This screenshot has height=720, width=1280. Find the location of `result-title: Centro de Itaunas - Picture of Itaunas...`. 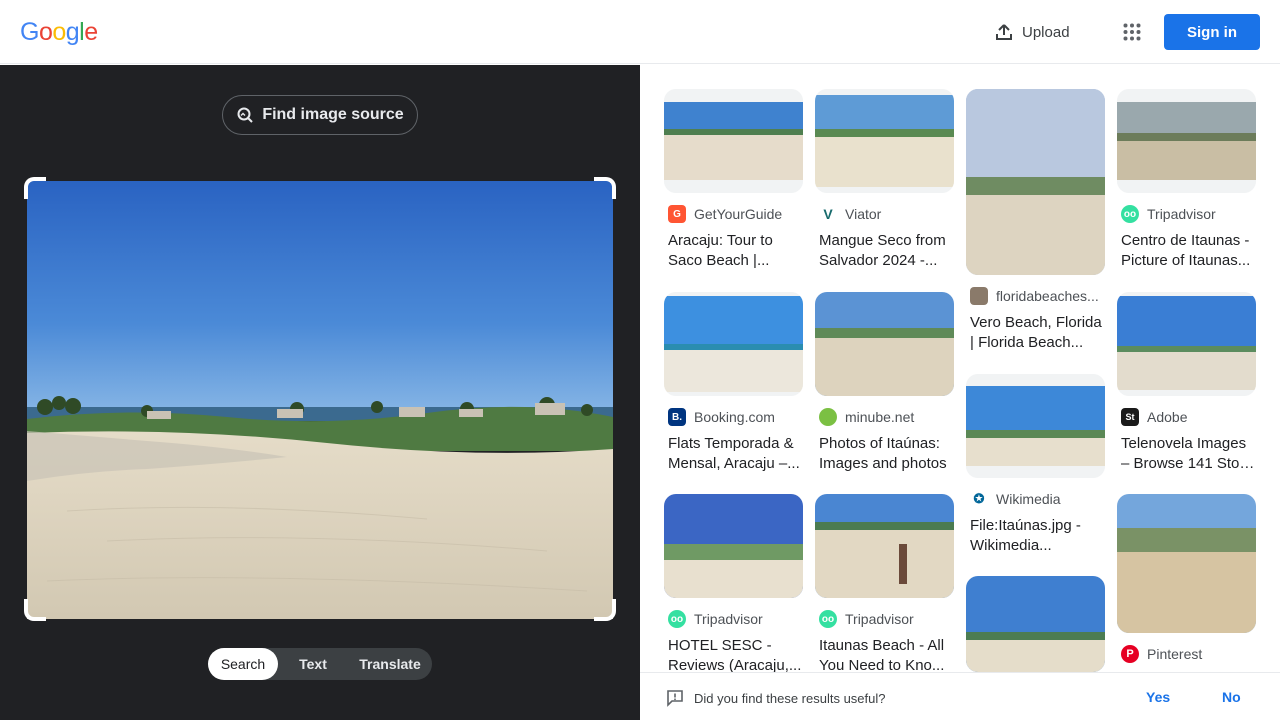

result-title: Centro de Itaunas - Picture of Itaunas... is located at coordinates (1188, 251).